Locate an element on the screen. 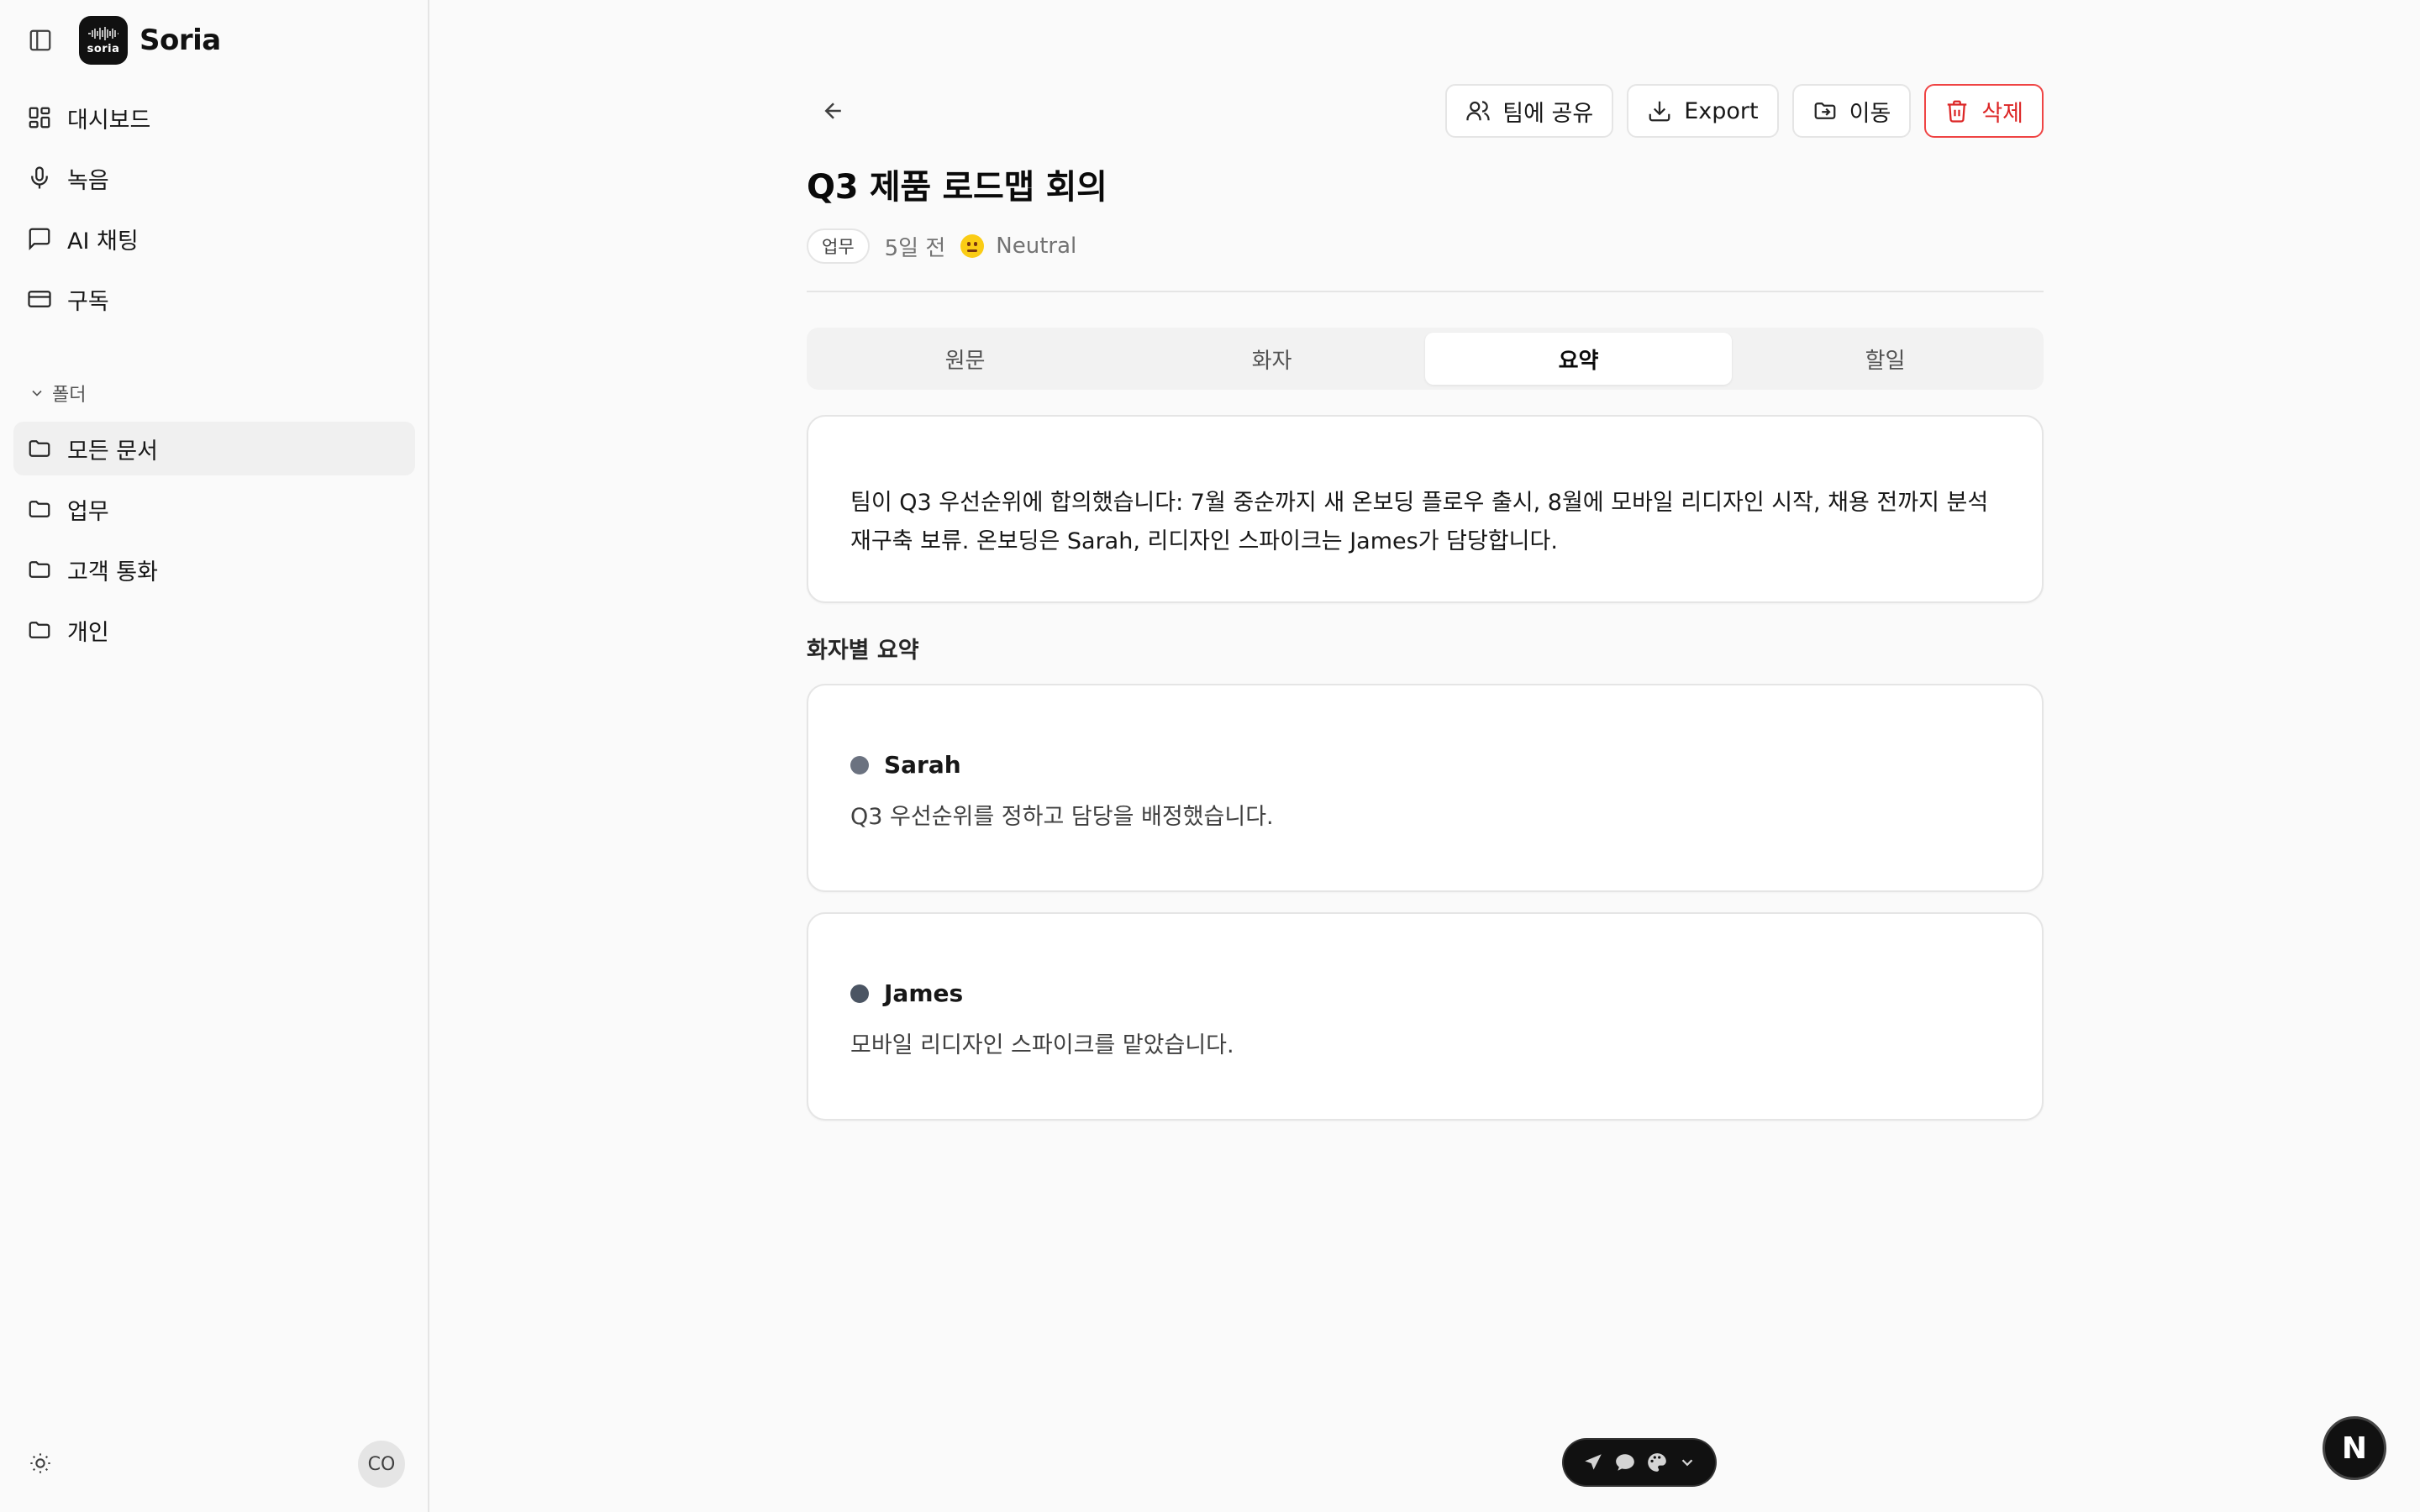 The height and width of the screenshot is (1512, 2420). soundwave-icon is located at coordinates (103, 33).